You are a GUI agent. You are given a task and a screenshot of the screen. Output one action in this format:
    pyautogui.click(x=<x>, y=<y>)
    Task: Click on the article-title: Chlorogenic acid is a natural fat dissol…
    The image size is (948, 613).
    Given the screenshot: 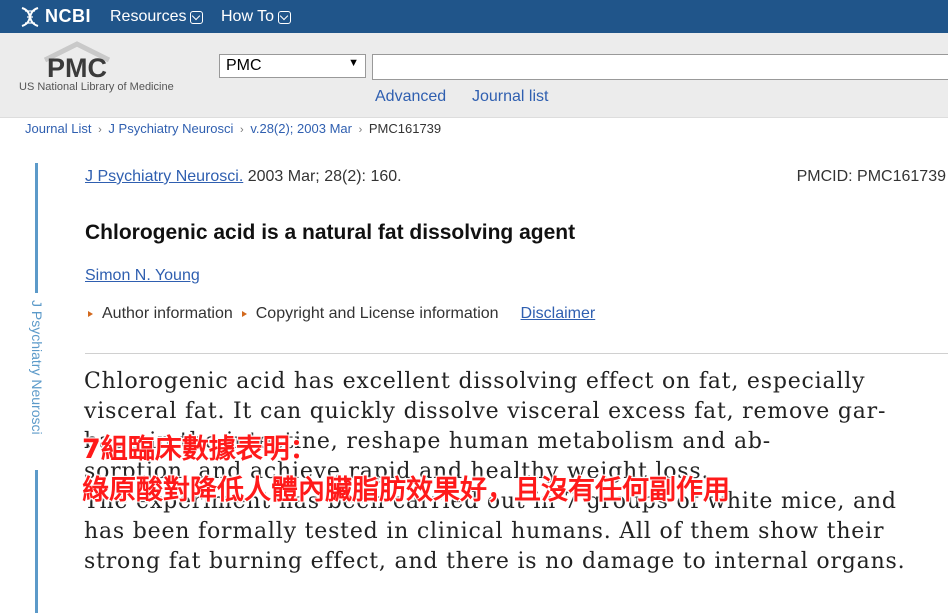 What is the action you would take?
    pyautogui.click(x=330, y=232)
    